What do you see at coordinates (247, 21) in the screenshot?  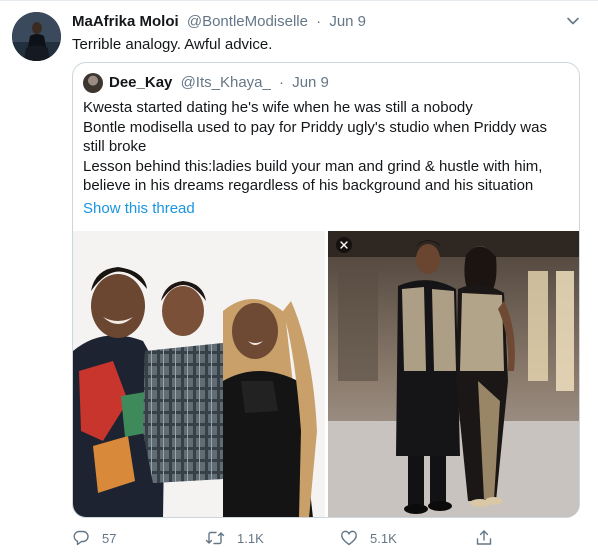 I see `user-handle: @BontleModiselle` at bounding box center [247, 21].